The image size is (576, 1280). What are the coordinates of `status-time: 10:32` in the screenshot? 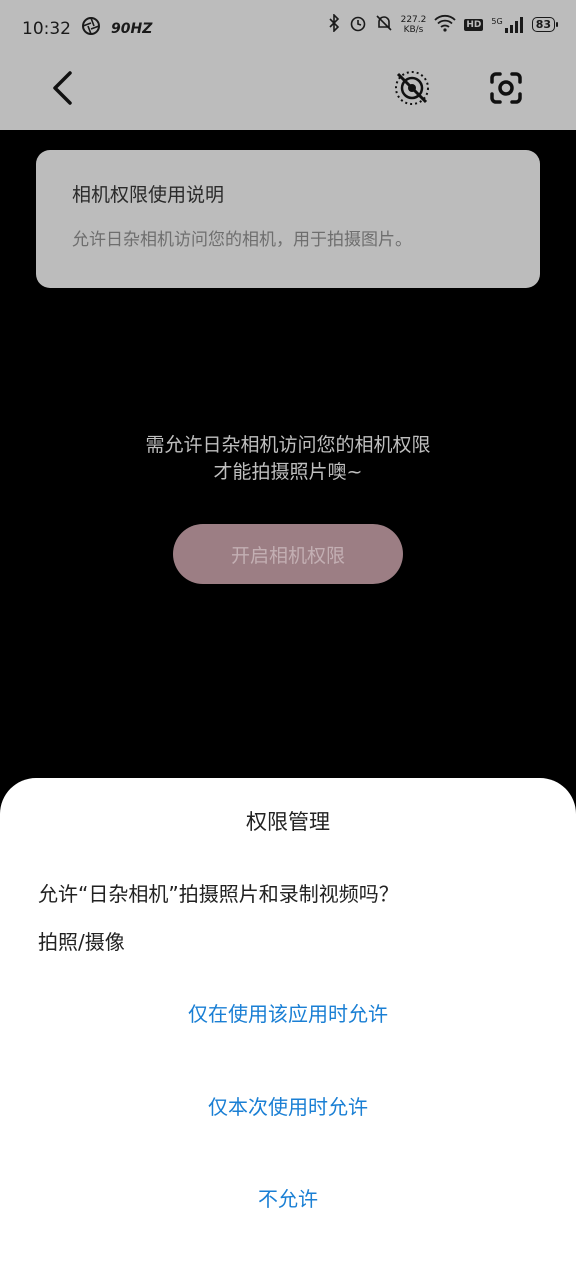 It's located at (46, 28).